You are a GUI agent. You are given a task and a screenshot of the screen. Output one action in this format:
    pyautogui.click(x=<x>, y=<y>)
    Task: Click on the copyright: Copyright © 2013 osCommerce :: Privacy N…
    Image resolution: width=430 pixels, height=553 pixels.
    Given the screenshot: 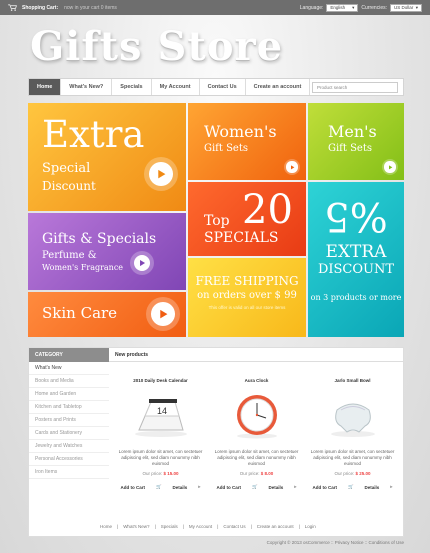 What is the action you would take?
    pyautogui.click(x=335, y=542)
    